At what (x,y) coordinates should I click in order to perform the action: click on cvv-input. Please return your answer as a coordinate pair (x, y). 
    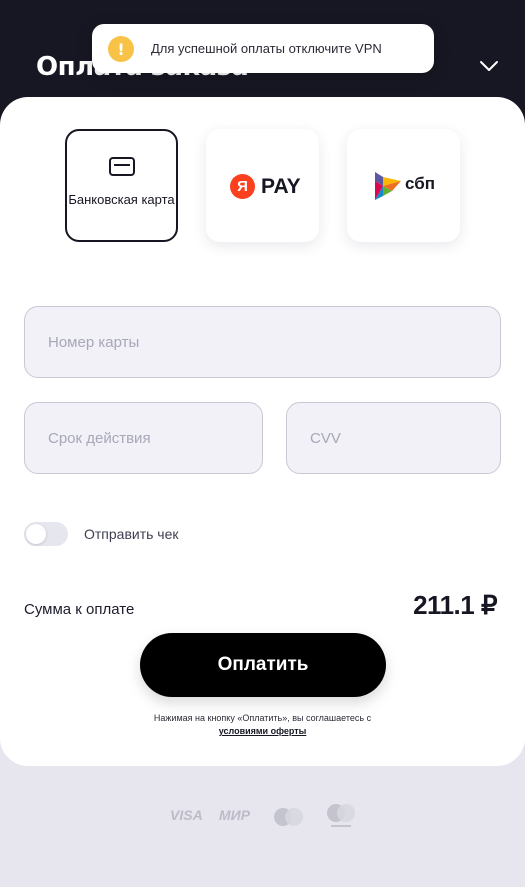
    Looking at the image, I should click on (393, 438).